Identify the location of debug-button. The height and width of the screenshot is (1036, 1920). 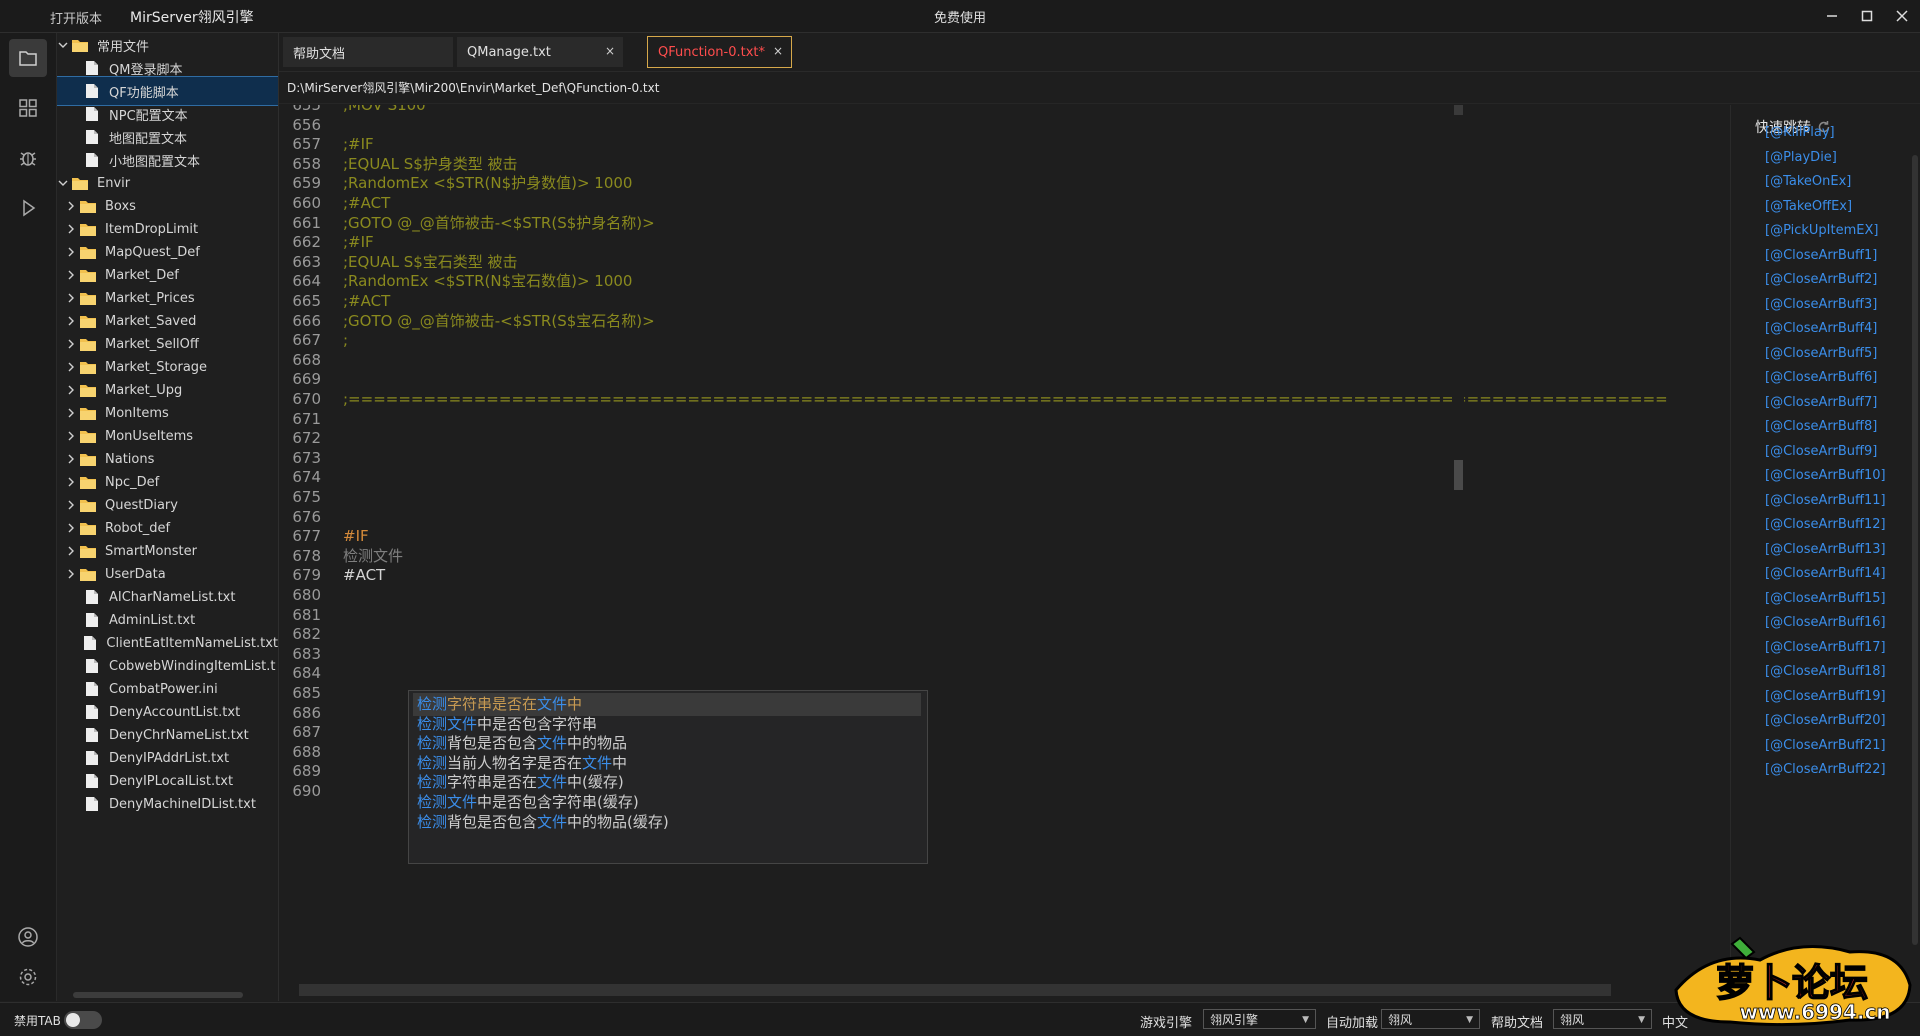
(28, 158).